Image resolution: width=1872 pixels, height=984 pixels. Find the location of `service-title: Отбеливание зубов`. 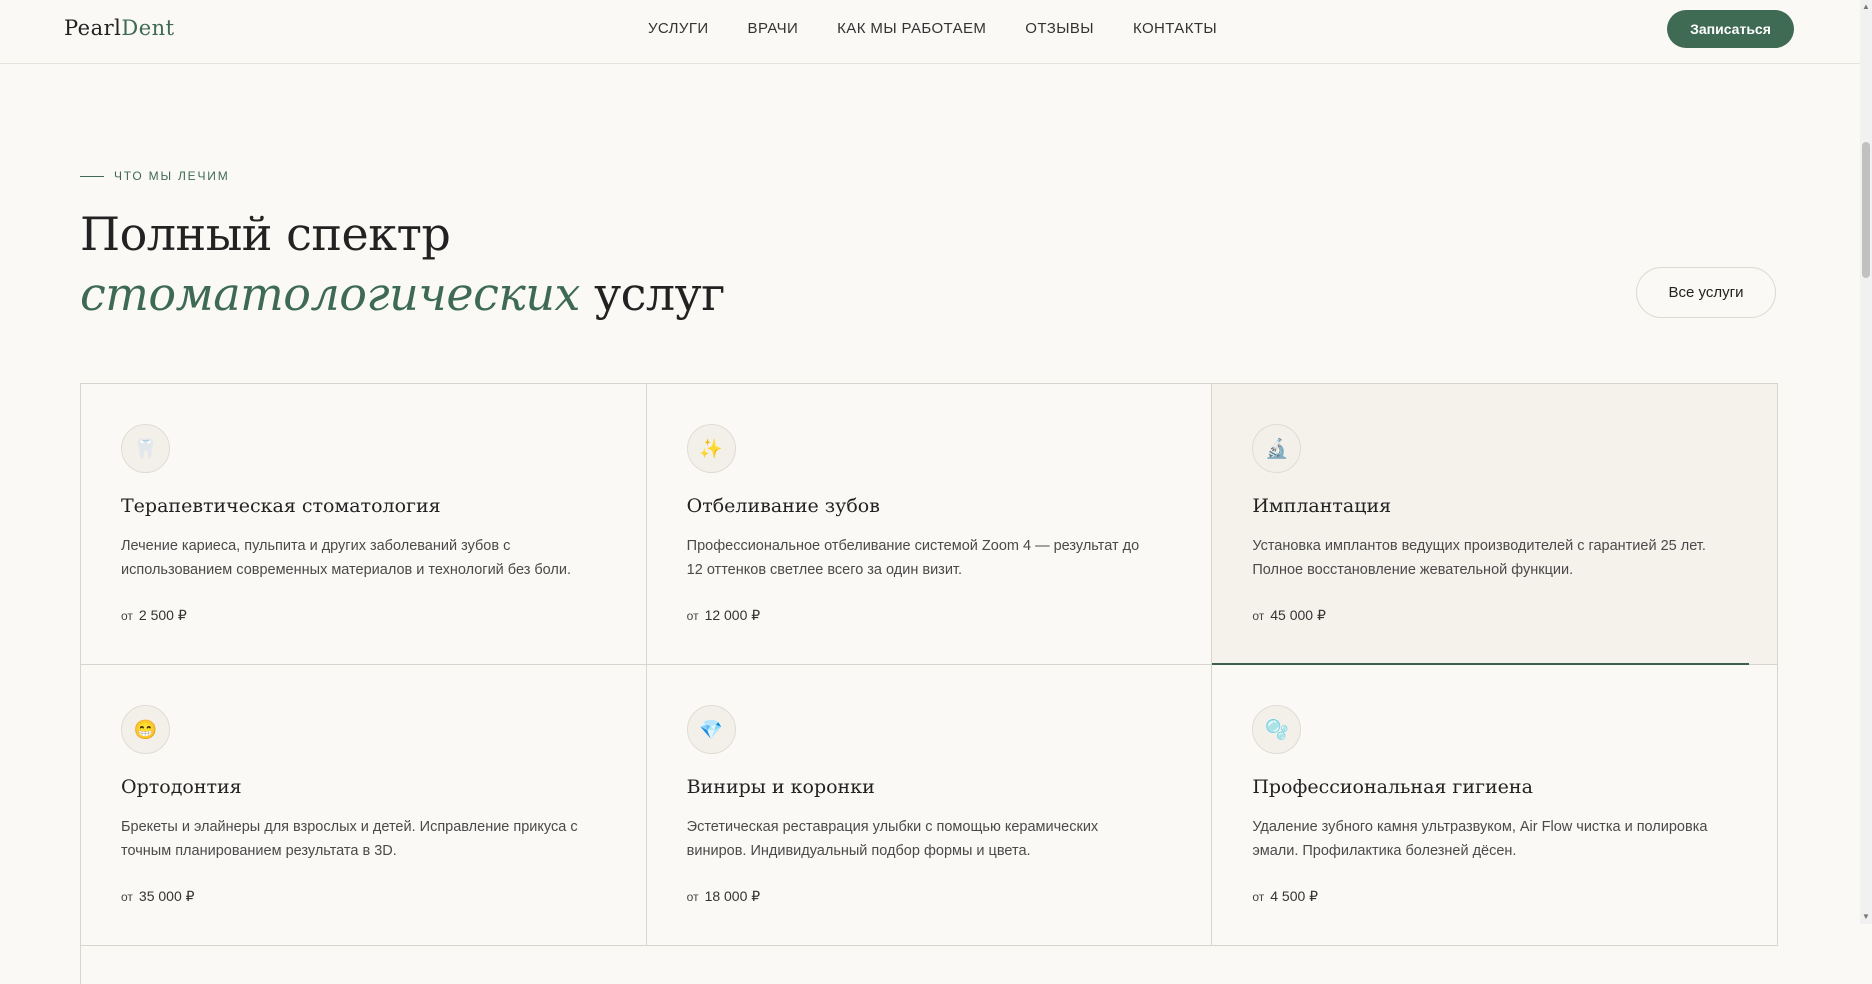

service-title: Отбеливание зубов is located at coordinates (783, 506).